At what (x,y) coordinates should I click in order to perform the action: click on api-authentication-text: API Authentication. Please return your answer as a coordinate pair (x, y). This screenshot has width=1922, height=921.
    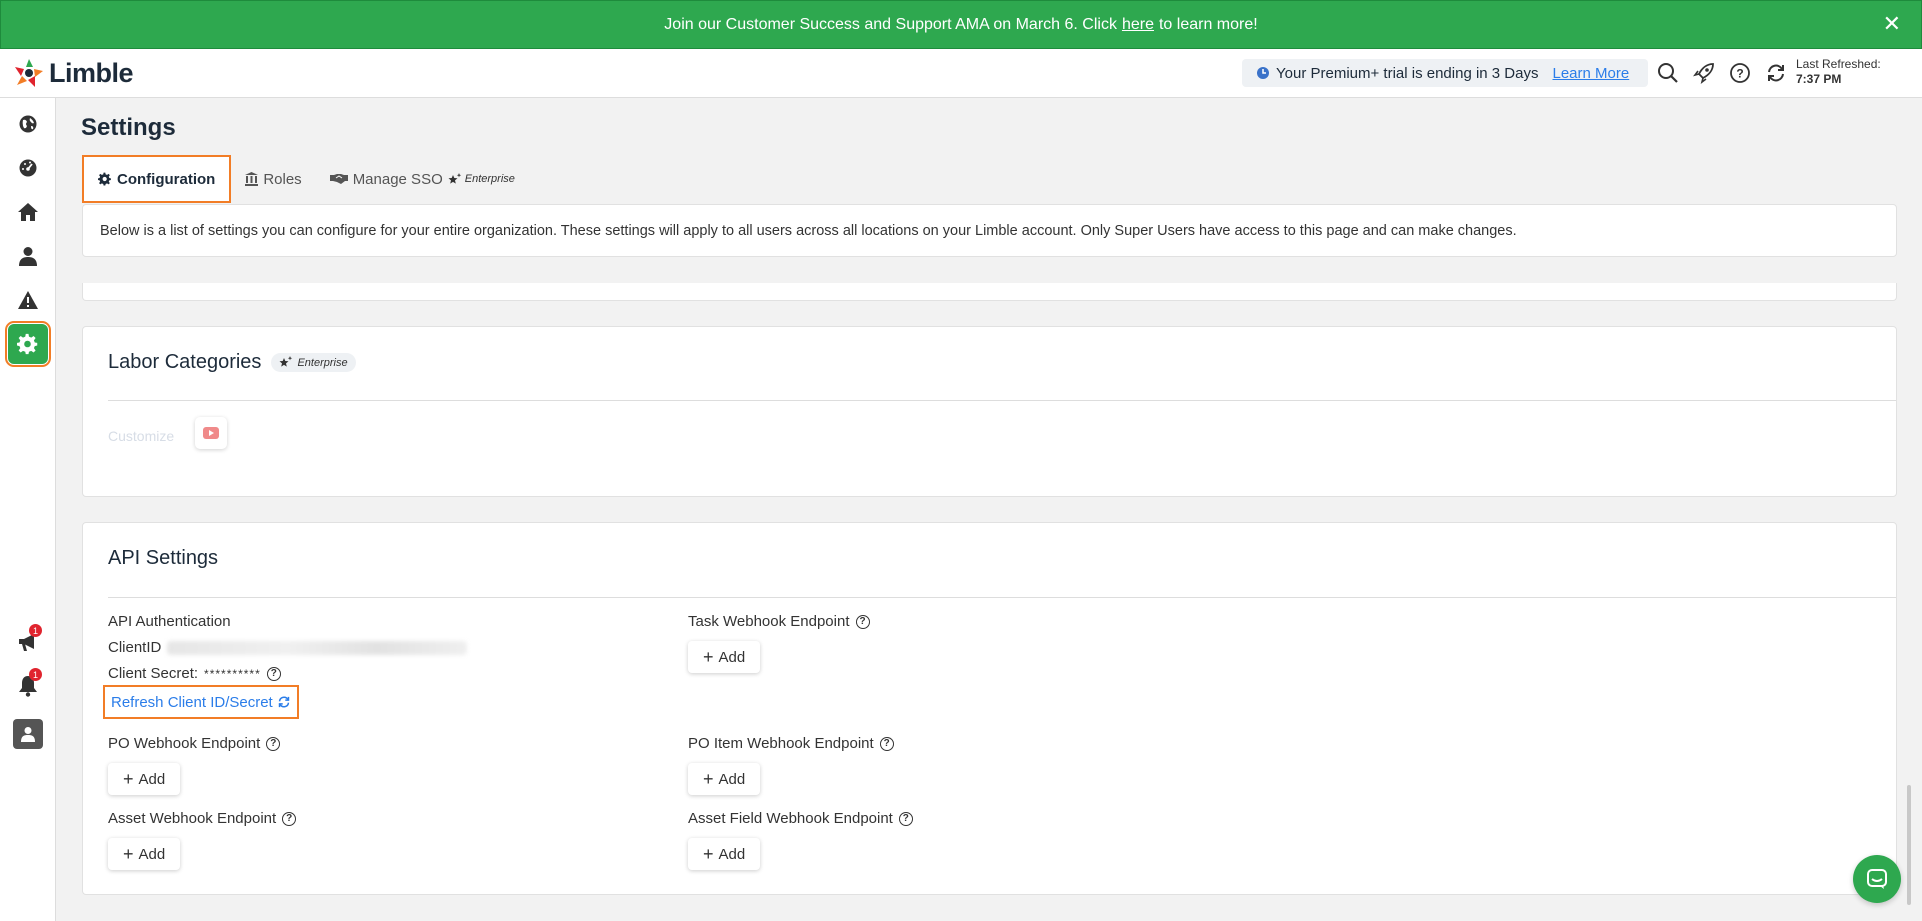
    Looking at the image, I should click on (169, 621).